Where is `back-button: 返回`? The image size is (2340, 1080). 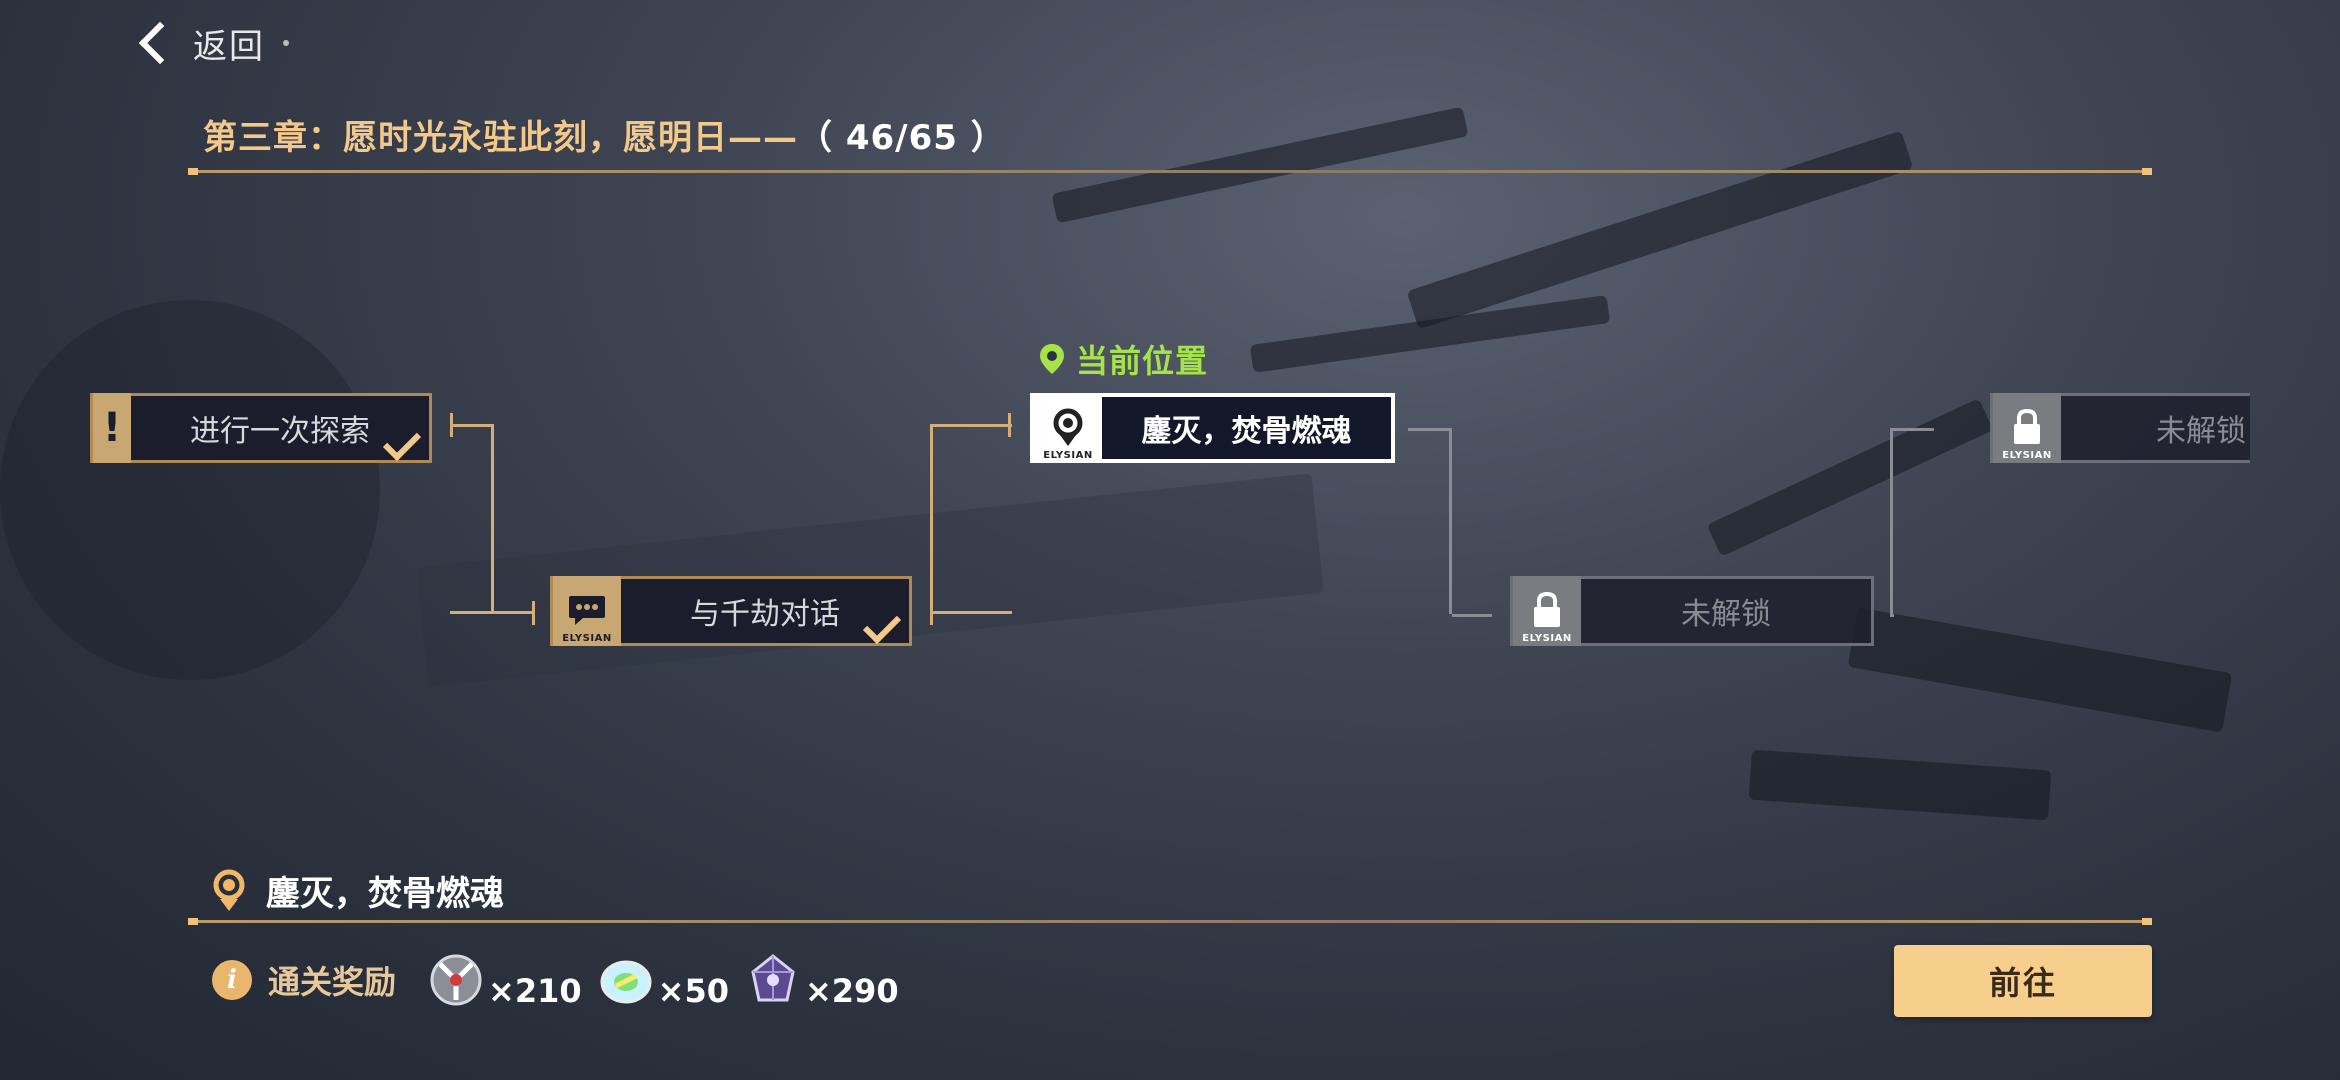 back-button: 返回 is located at coordinates (212, 43).